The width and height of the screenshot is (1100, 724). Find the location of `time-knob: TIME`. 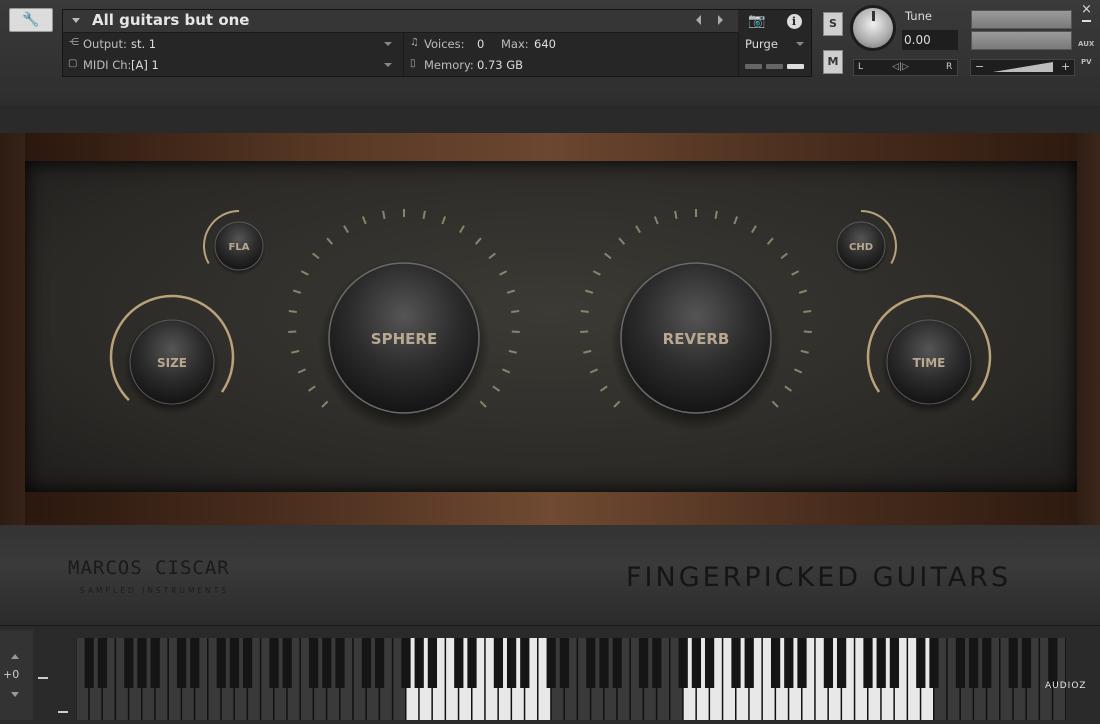

time-knob: TIME is located at coordinates (929, 366).